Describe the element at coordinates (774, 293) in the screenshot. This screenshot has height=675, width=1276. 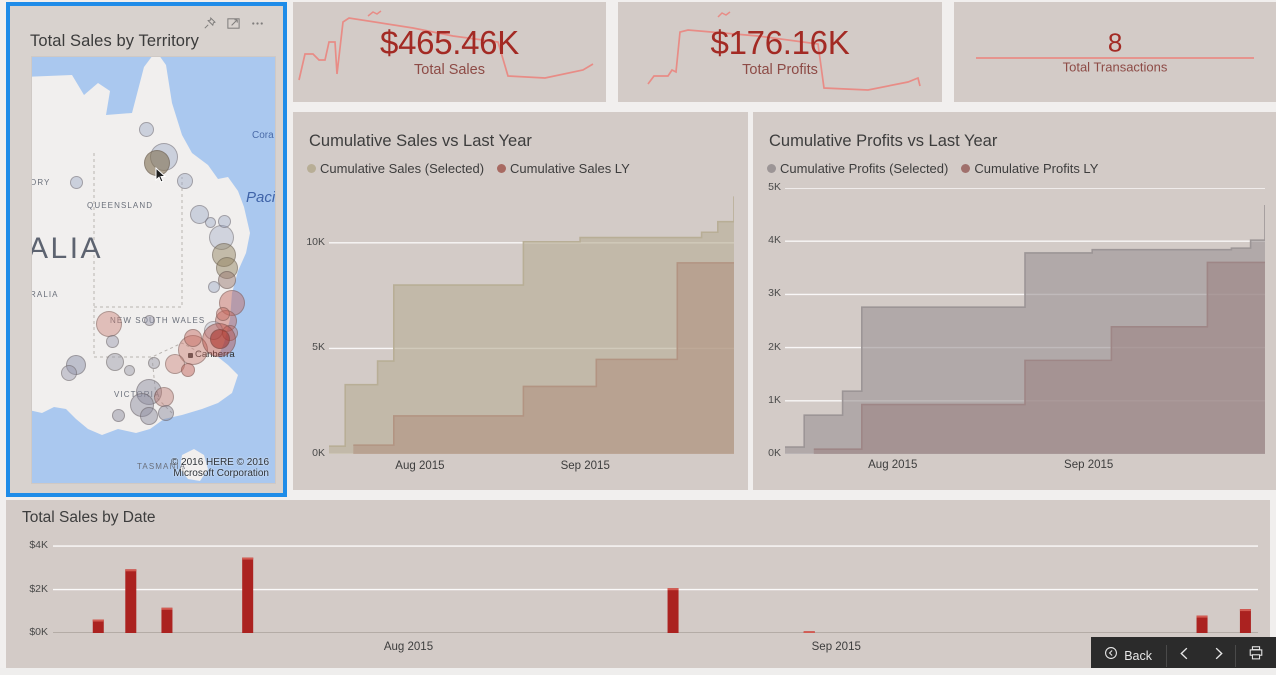
I see `y-axis-tick: 3K` at that location.